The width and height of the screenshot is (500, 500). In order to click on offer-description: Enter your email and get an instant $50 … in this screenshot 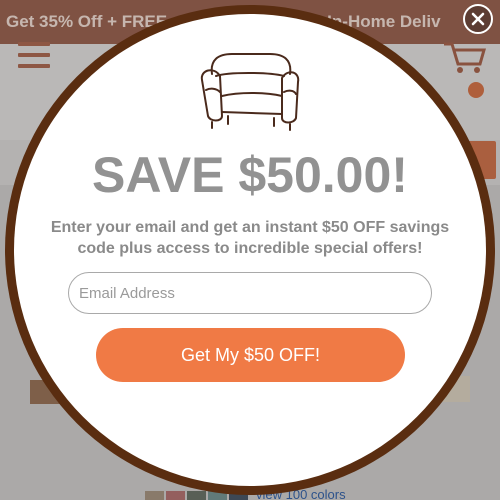, I will do `click(250, 238)`.